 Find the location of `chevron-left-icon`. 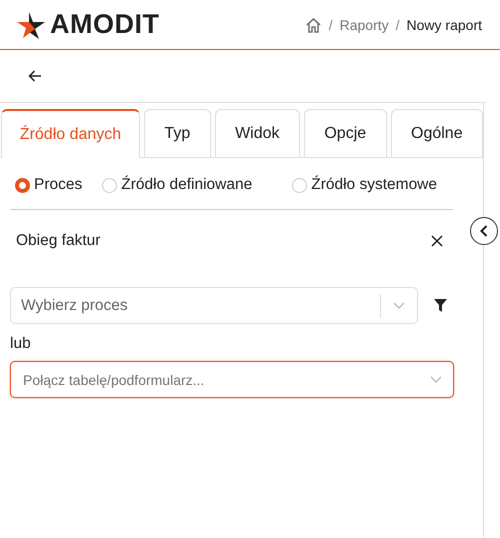

chevron-left-icon is located at coordinates (484, 231).